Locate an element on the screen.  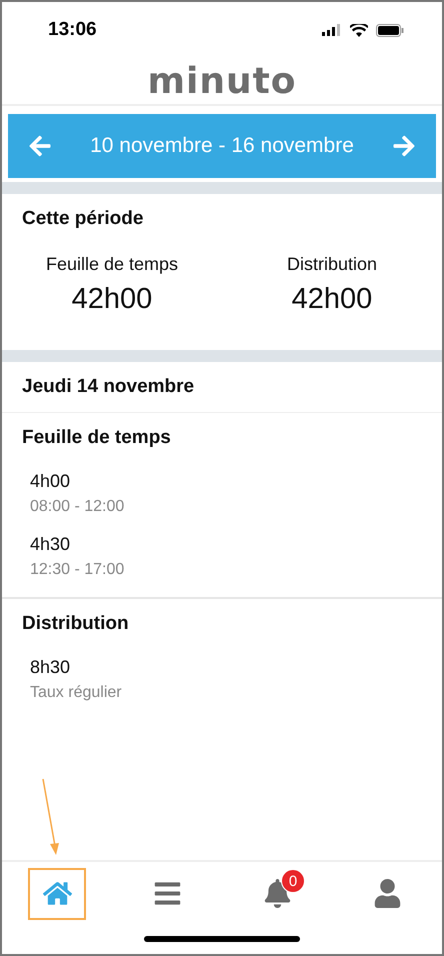
bell-icon is located at coordinates (277, 893).